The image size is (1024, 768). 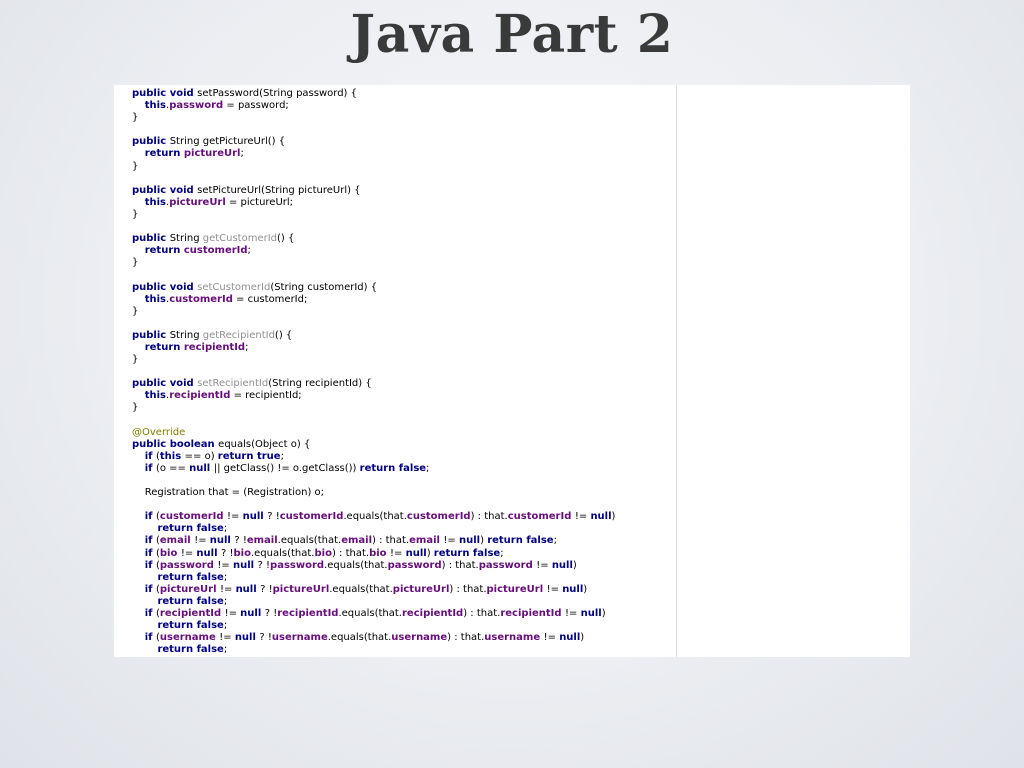 I want to click on code-line: this.password = password;, so click(x=373, y=106).